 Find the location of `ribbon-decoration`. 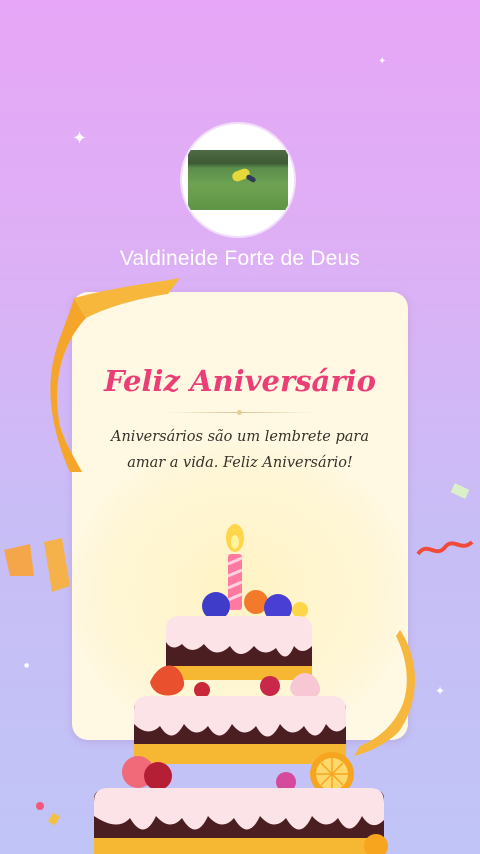

ribbon-decoration is located at coordinates (37, 565).